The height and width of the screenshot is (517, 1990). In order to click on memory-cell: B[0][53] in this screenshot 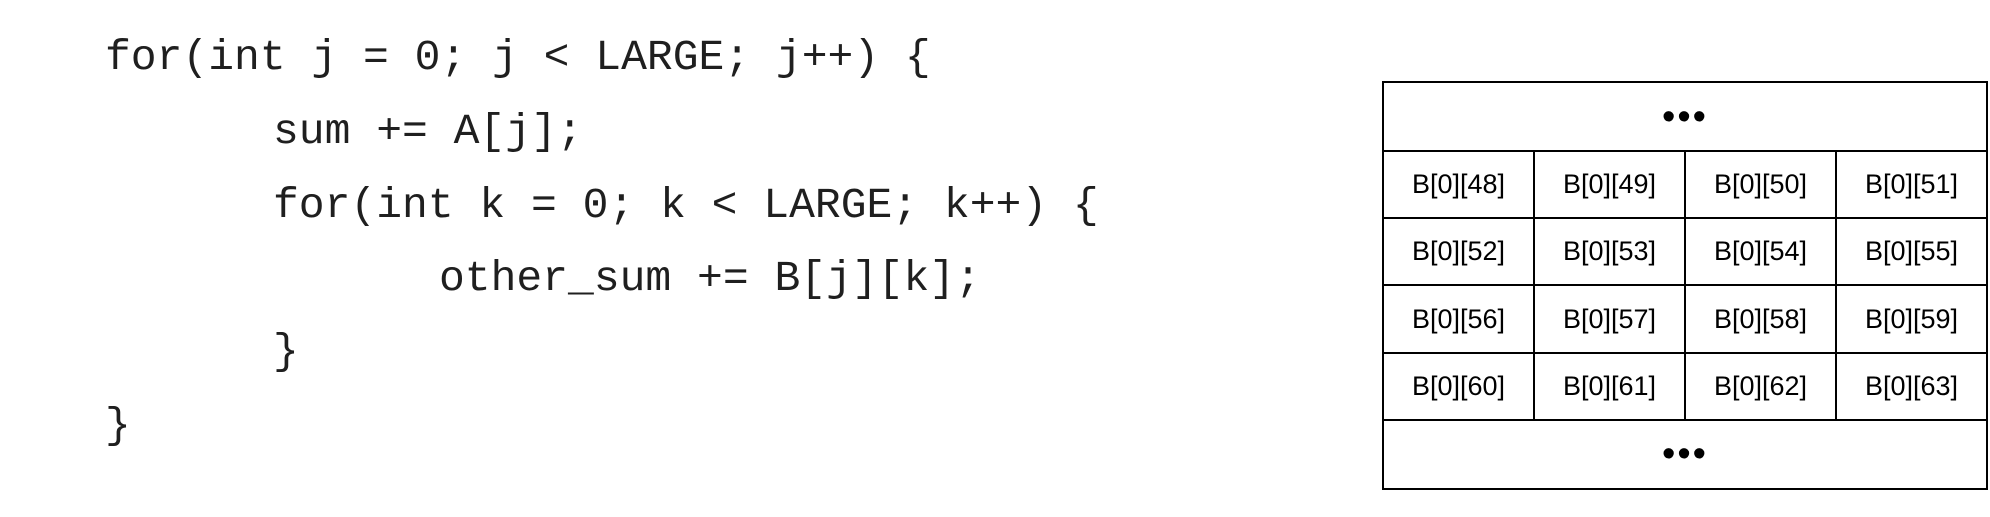, I will do `click(1609, 252)`.